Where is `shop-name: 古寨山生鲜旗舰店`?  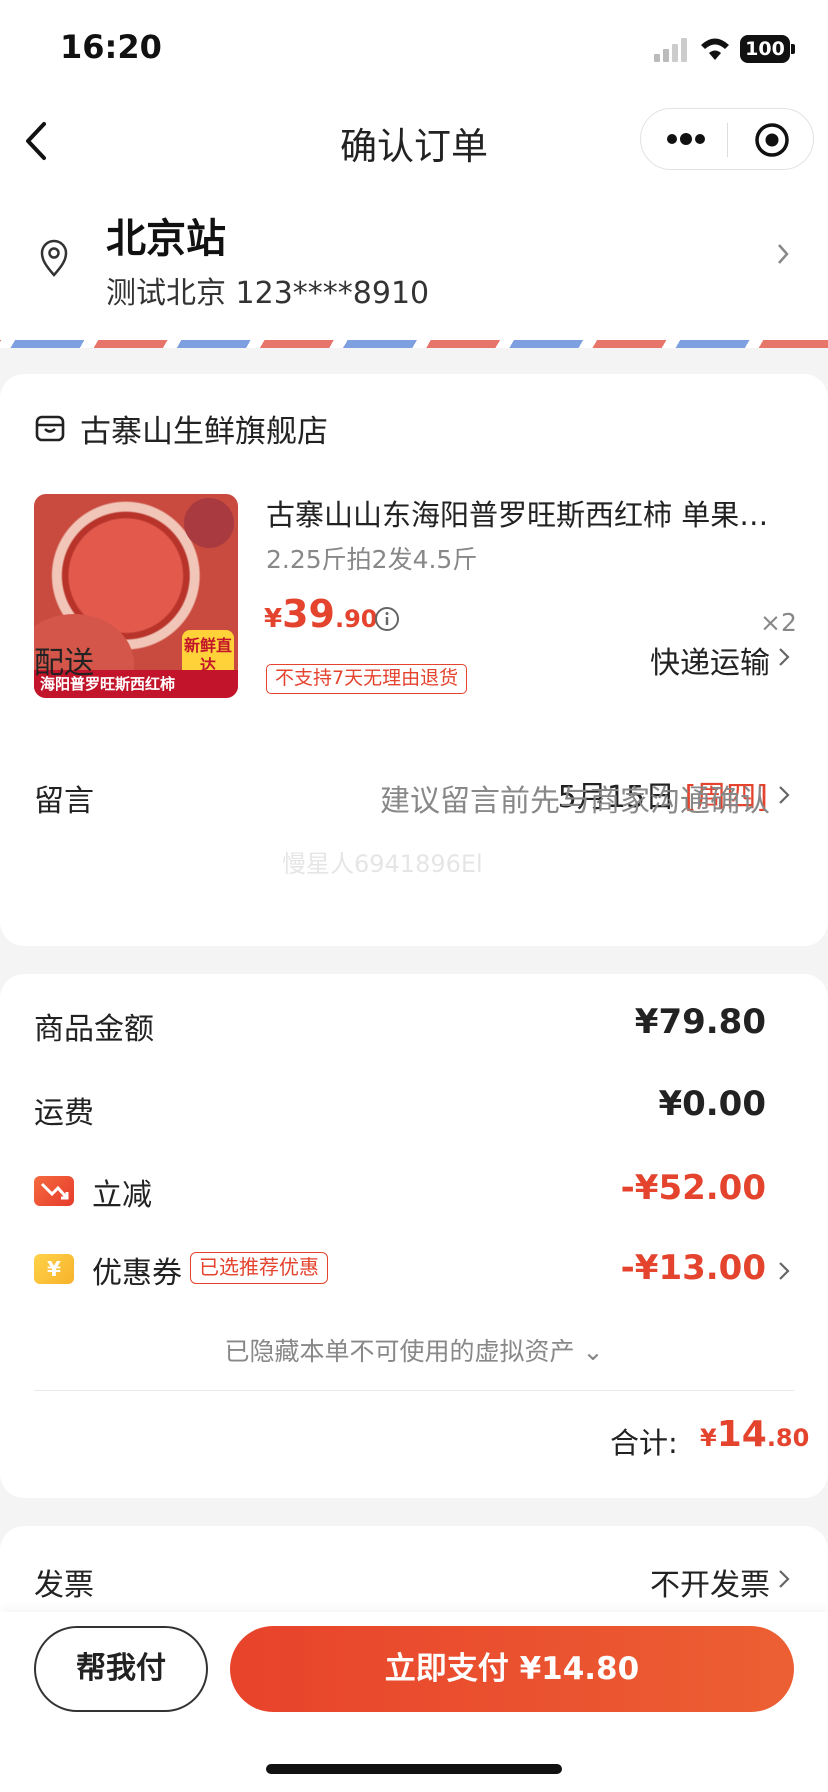 shop-name: 古寨山生鲜旗舰店 is located at coordinates (204, 428).